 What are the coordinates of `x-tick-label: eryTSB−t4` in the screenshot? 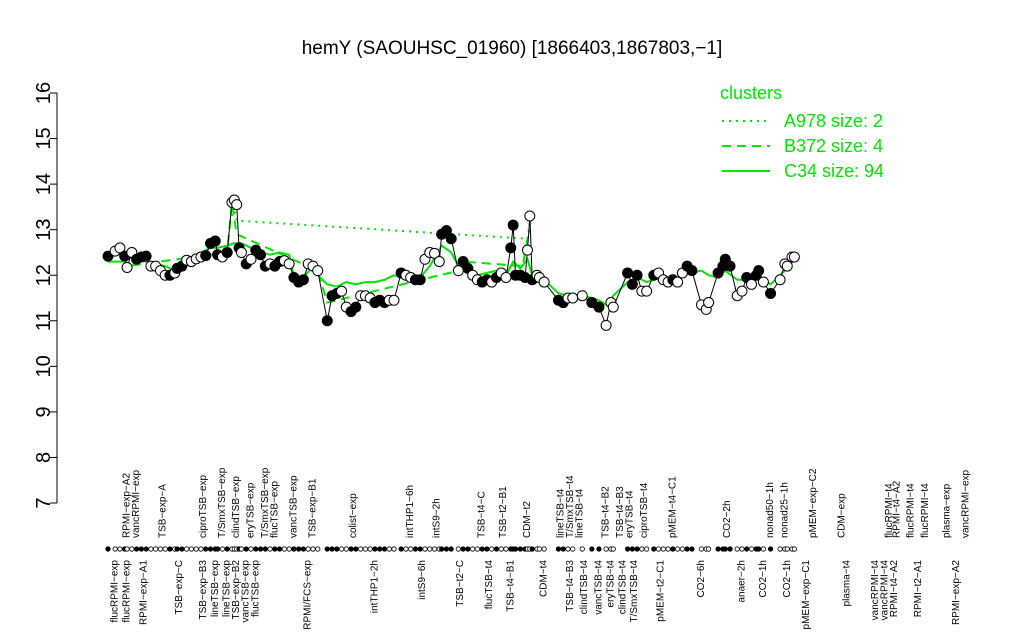 It's located at (610, 584).